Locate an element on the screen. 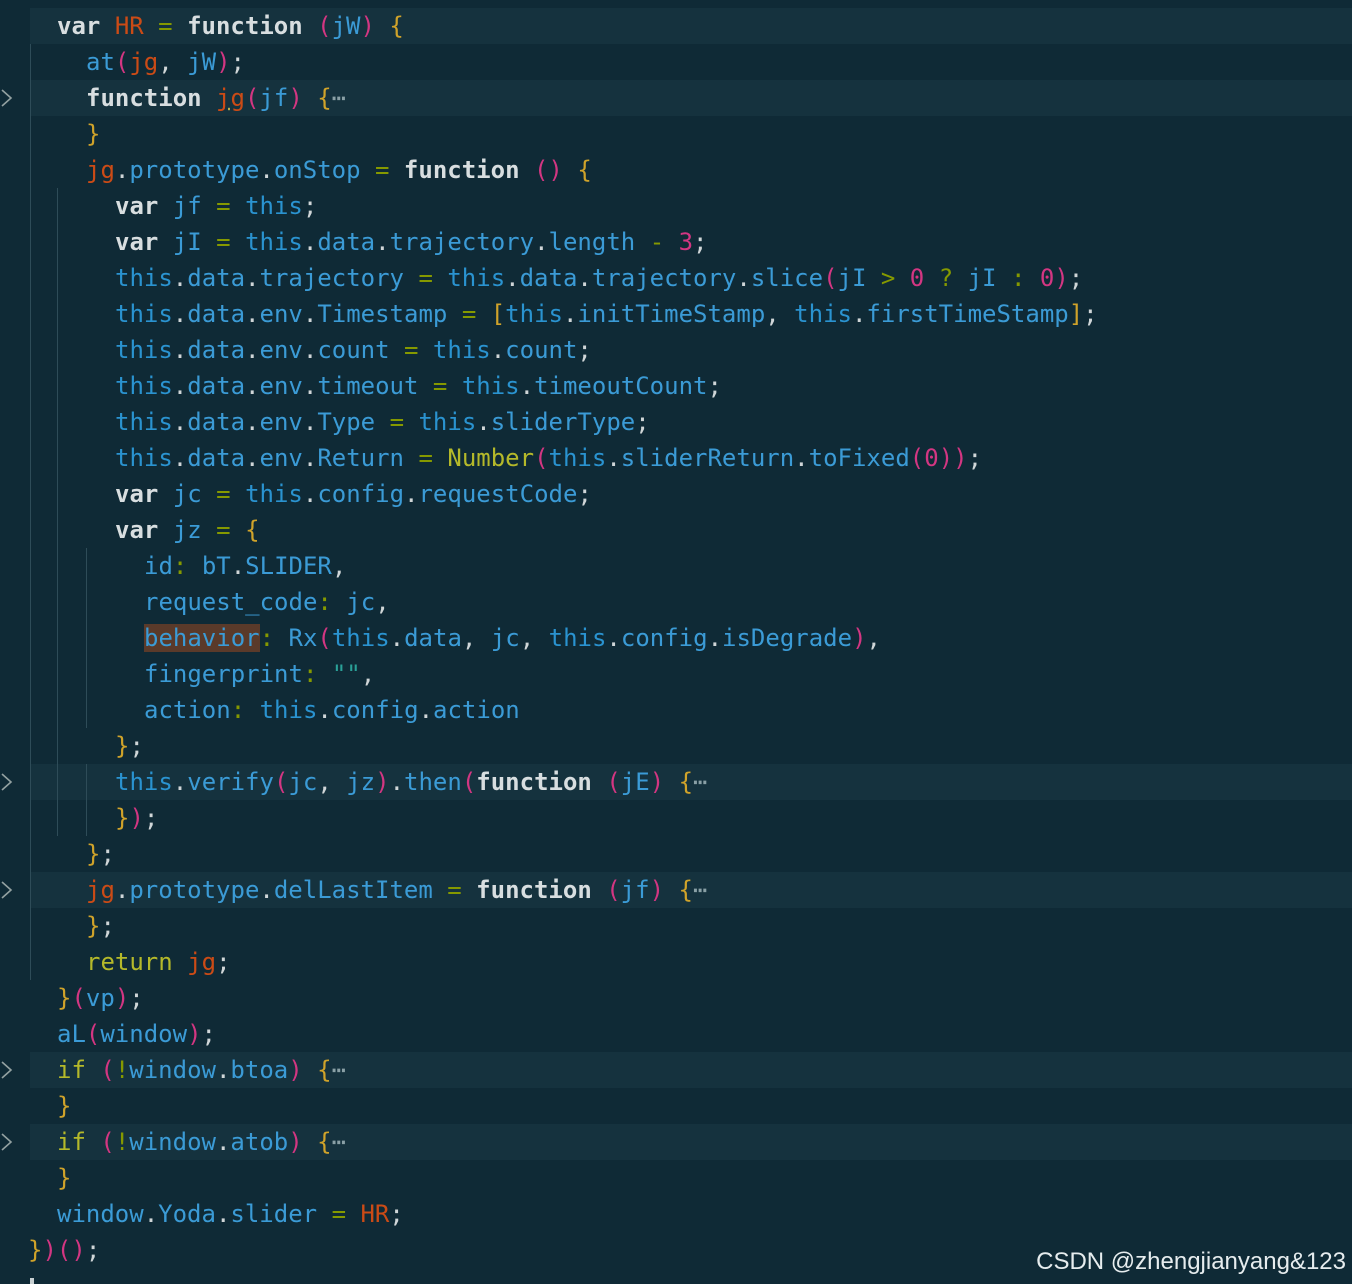 Image resolution: width=1352 pixels, height=1284 pixels. code-text: if (!window.atob) {⋯ is located at coordinates (202, 1142).